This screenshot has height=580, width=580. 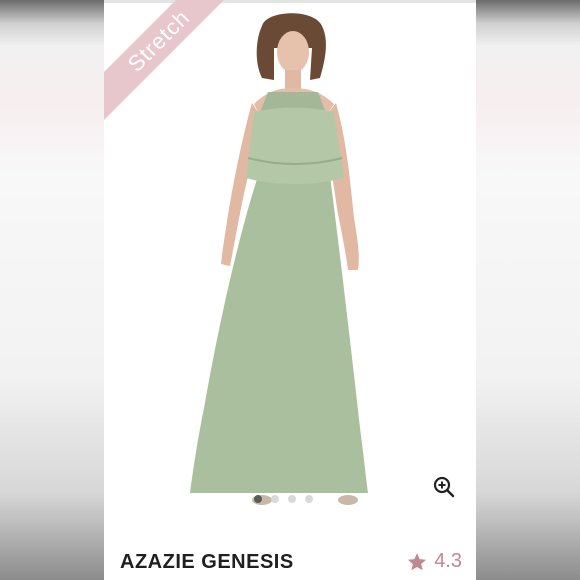 What do you see at coordinates (417, 561) in the screenshot?
I see `star-icon` at bounding box center [417, 561].